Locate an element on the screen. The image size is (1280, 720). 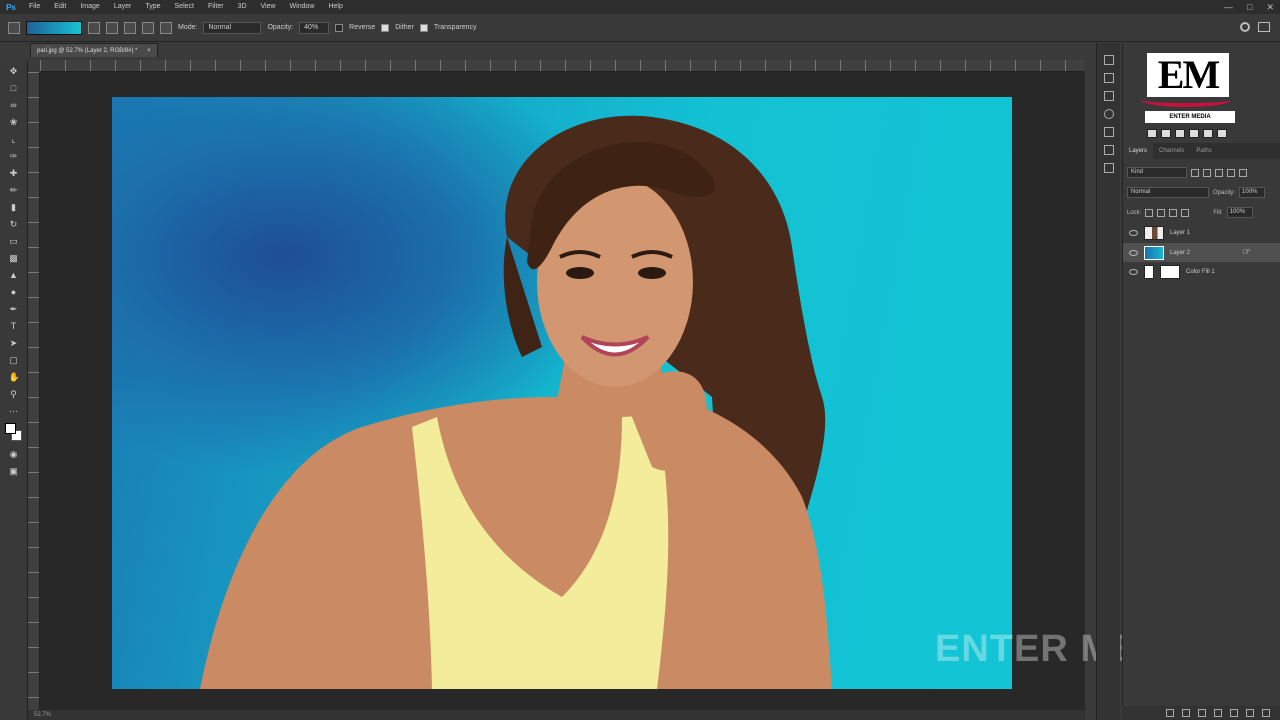
menu-image: Image is located at coordinates (89, 7).